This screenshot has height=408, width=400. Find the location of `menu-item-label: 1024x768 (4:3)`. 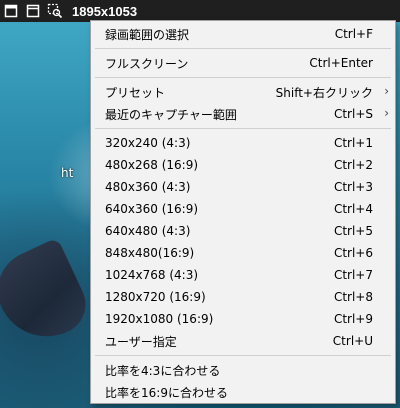

menu-item-label: 1024x768 (4:3) is located at coordinates (152, 275).